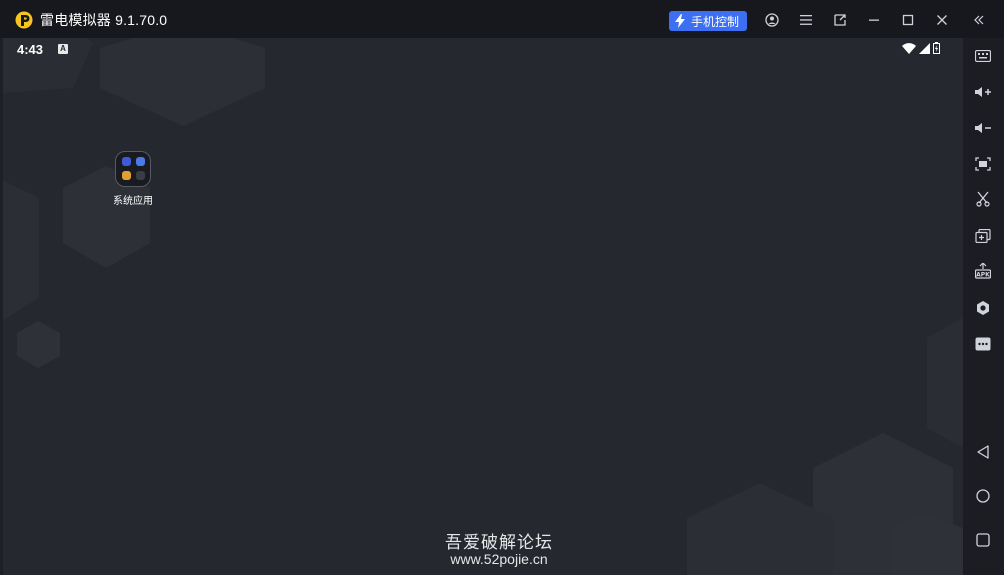  Describe the element at coordinates (772, 20) in the screenshot. I see `account-icon` at that location.